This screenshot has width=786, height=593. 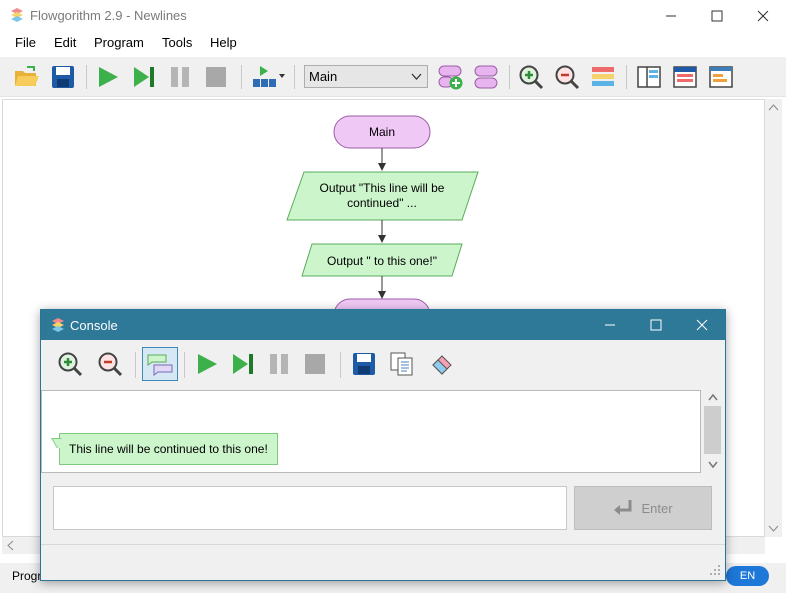 What do you see at coordinates (763, 15) in the screenshot?
I see `close-button` at bounding box center [763, 15].